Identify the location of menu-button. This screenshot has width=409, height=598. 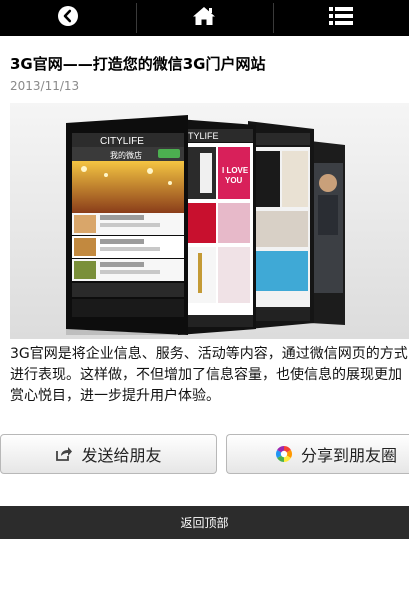
(340, 18).